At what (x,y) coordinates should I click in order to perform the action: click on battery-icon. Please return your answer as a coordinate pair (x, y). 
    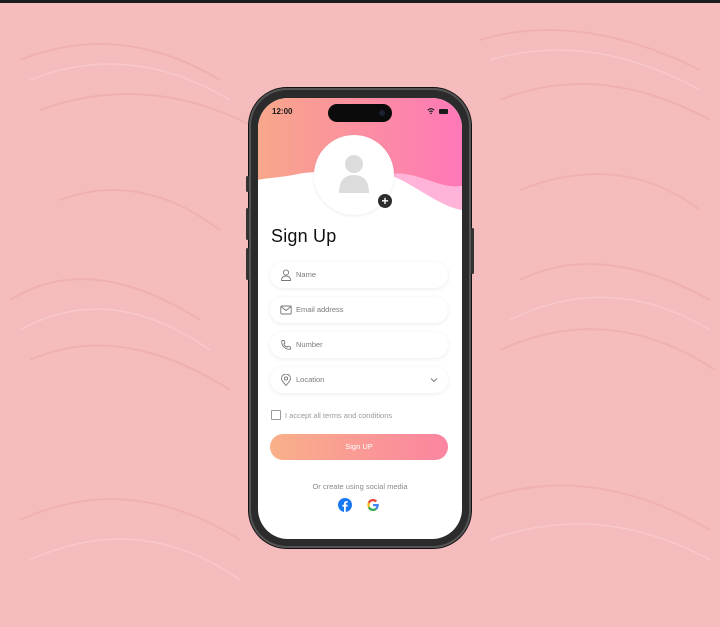
    Looking at the image, I should click on (443, 111).